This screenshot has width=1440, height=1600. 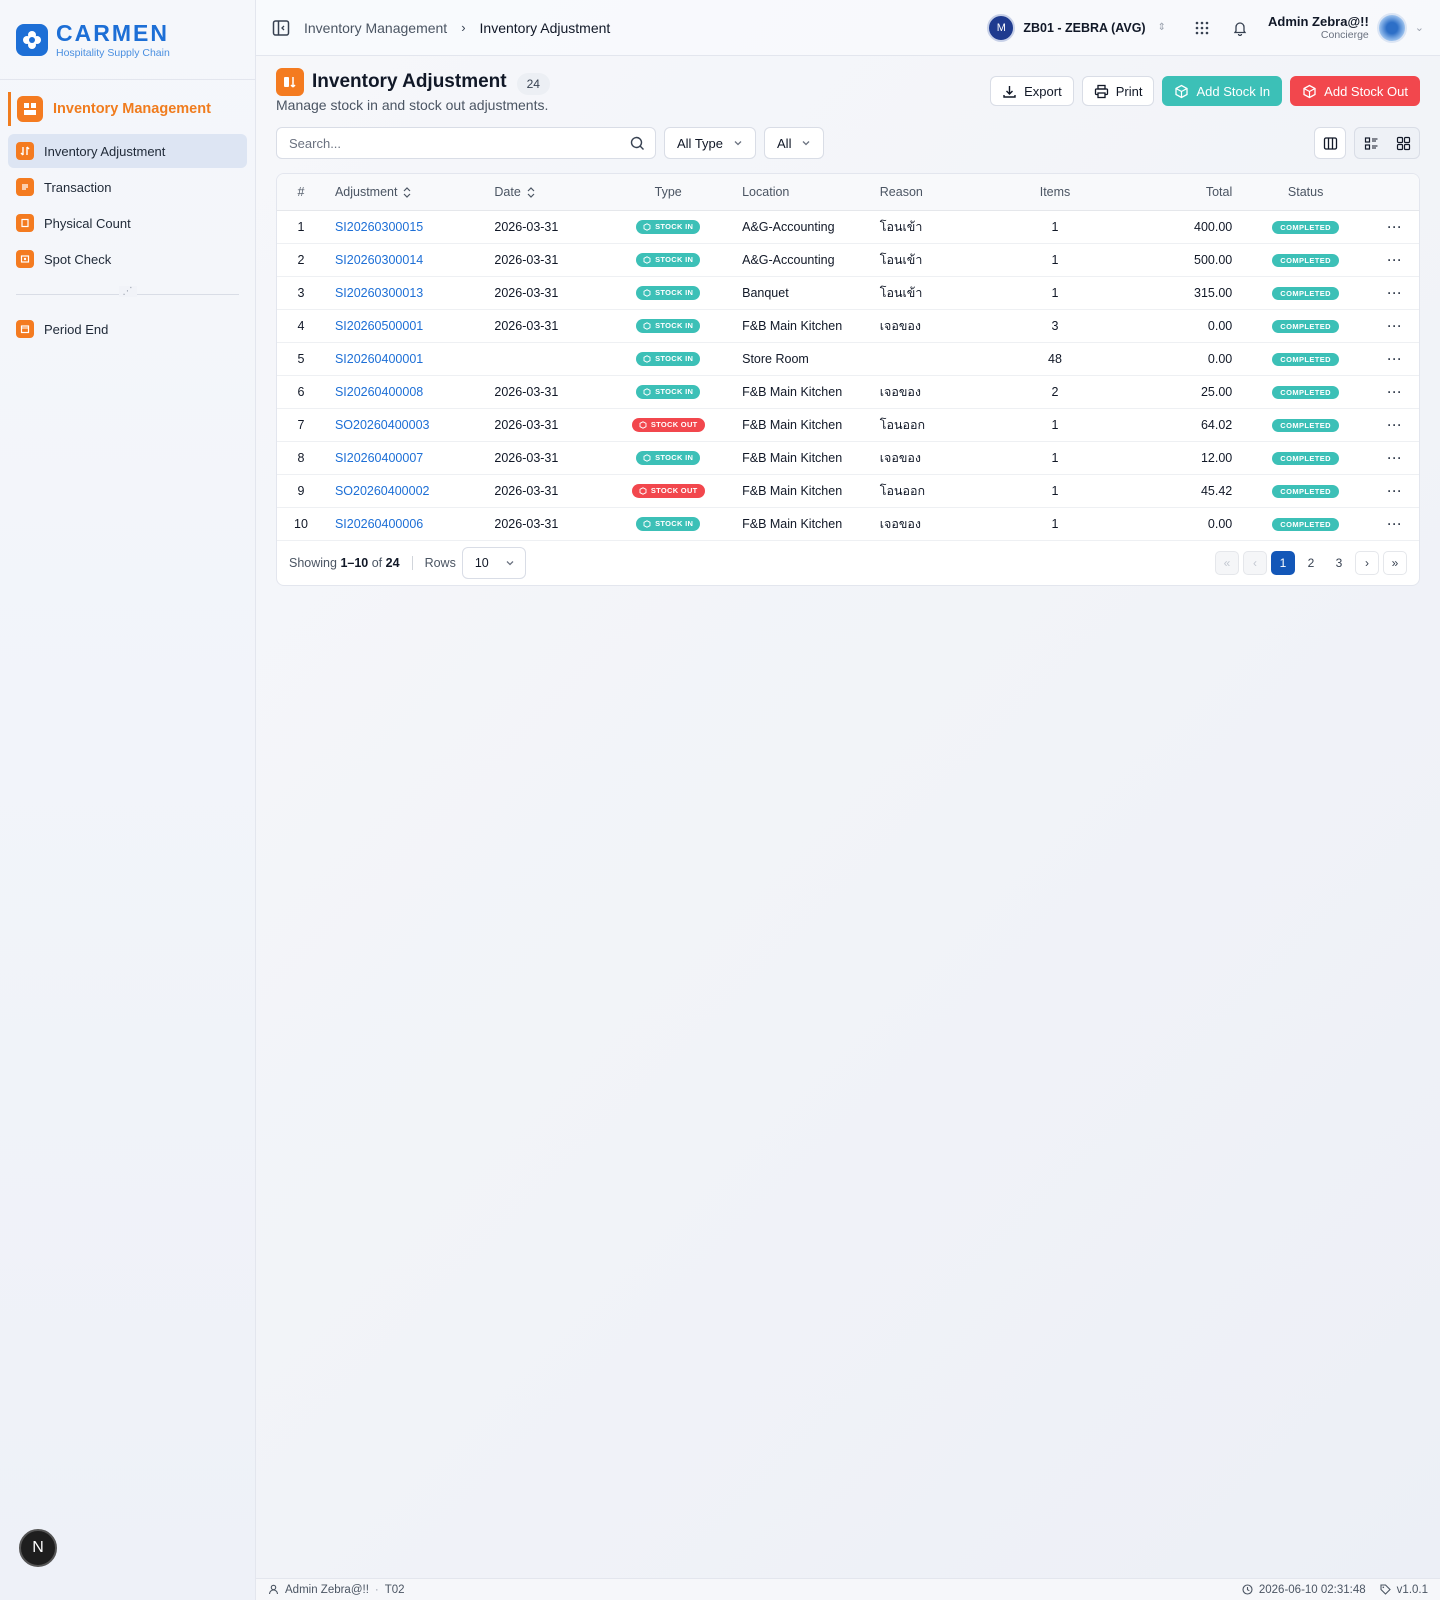 What do you see at coordinates (379, 392) in the screenshot?
I see `adjustment-link: SI20260400008` at bounding box center [379, 392].